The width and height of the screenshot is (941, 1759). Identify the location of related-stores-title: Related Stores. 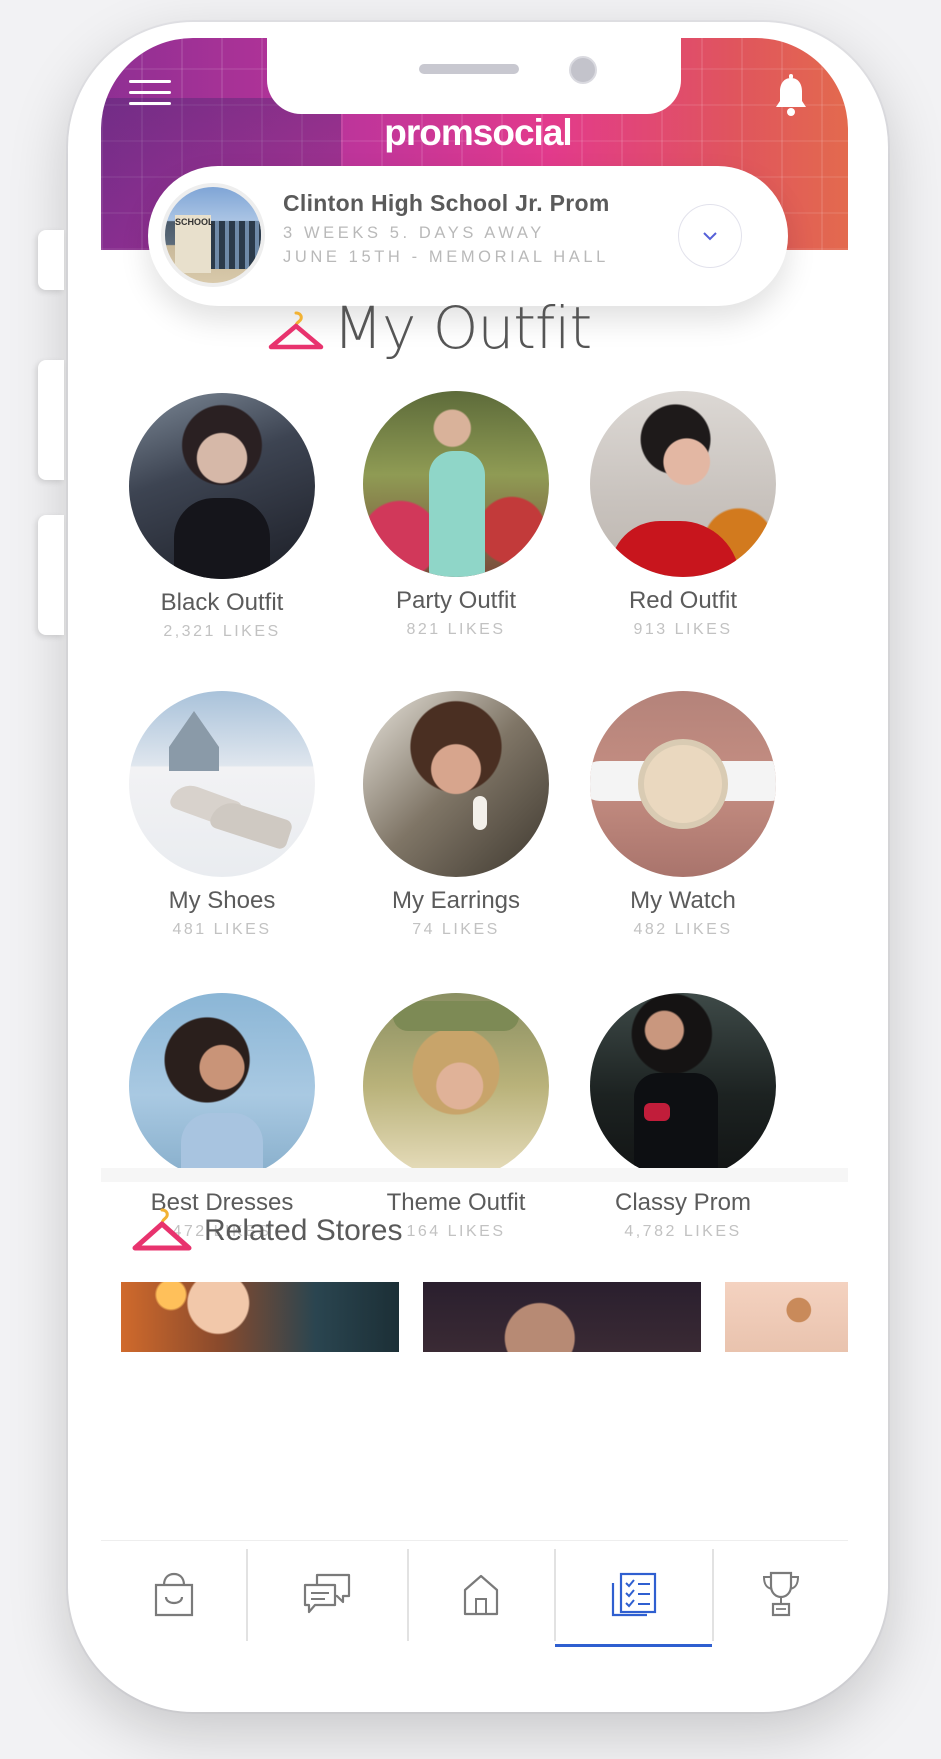
(303, 1230).